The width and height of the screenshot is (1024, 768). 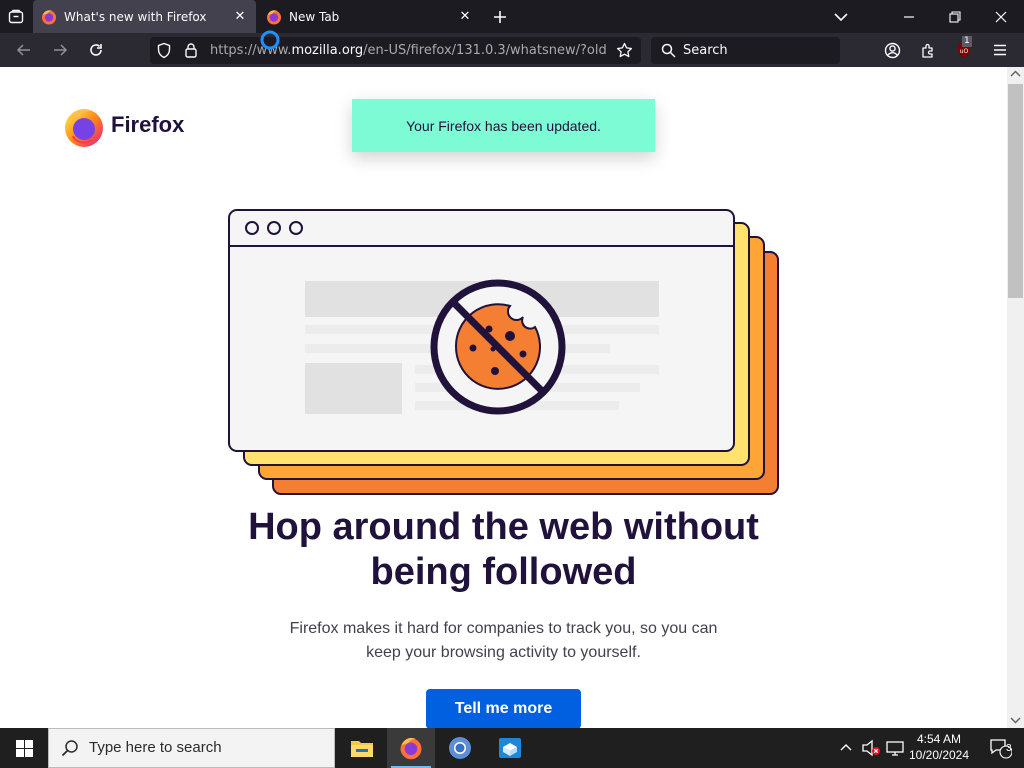 What do you see at coordinates (1015, 191) in the screenshot?
I see `scrollbar-thumb` at bounding box center [1015, 191].